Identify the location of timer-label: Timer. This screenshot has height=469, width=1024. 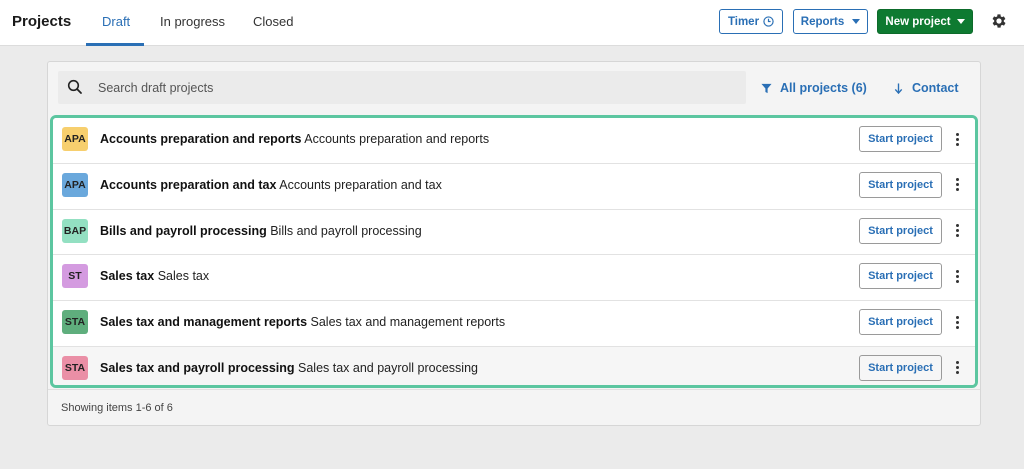
(743, 21).